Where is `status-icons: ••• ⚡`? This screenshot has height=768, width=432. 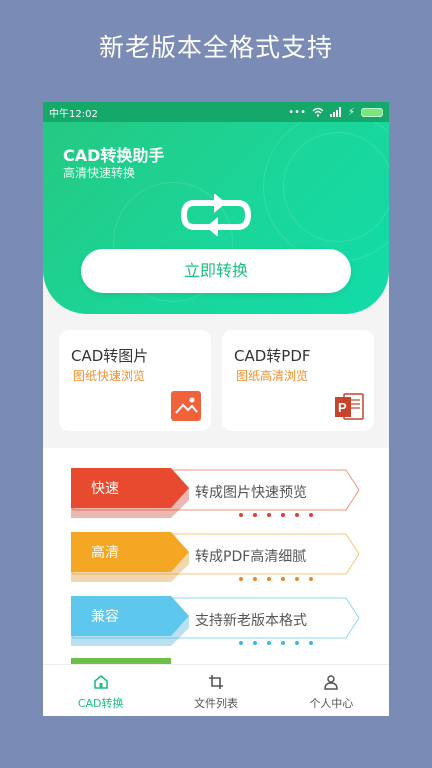 status-icons: ••• ⚡ is located at coordinates (335, 112).